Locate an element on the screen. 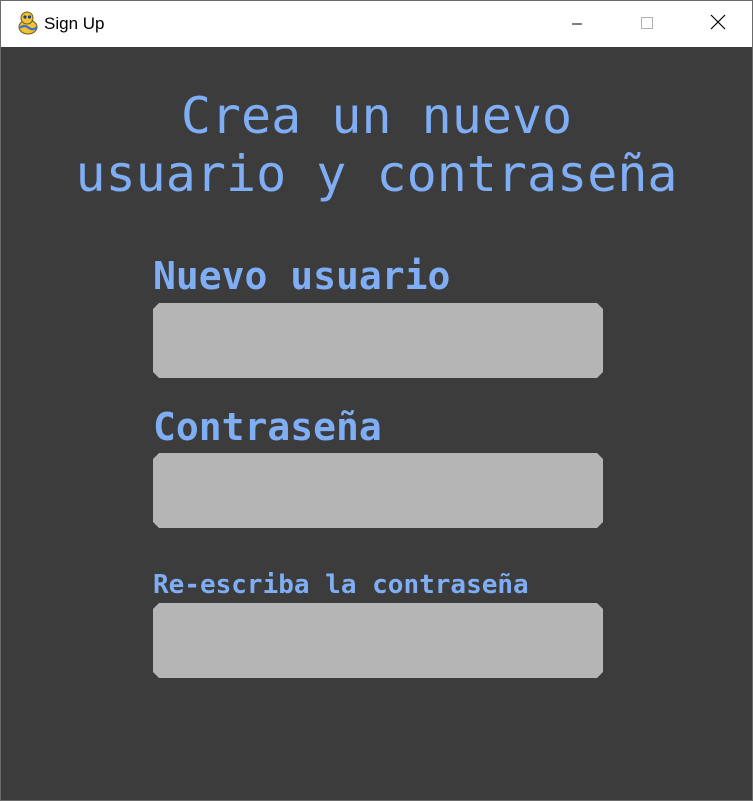  close-icon is located at coordinates (718, 24).